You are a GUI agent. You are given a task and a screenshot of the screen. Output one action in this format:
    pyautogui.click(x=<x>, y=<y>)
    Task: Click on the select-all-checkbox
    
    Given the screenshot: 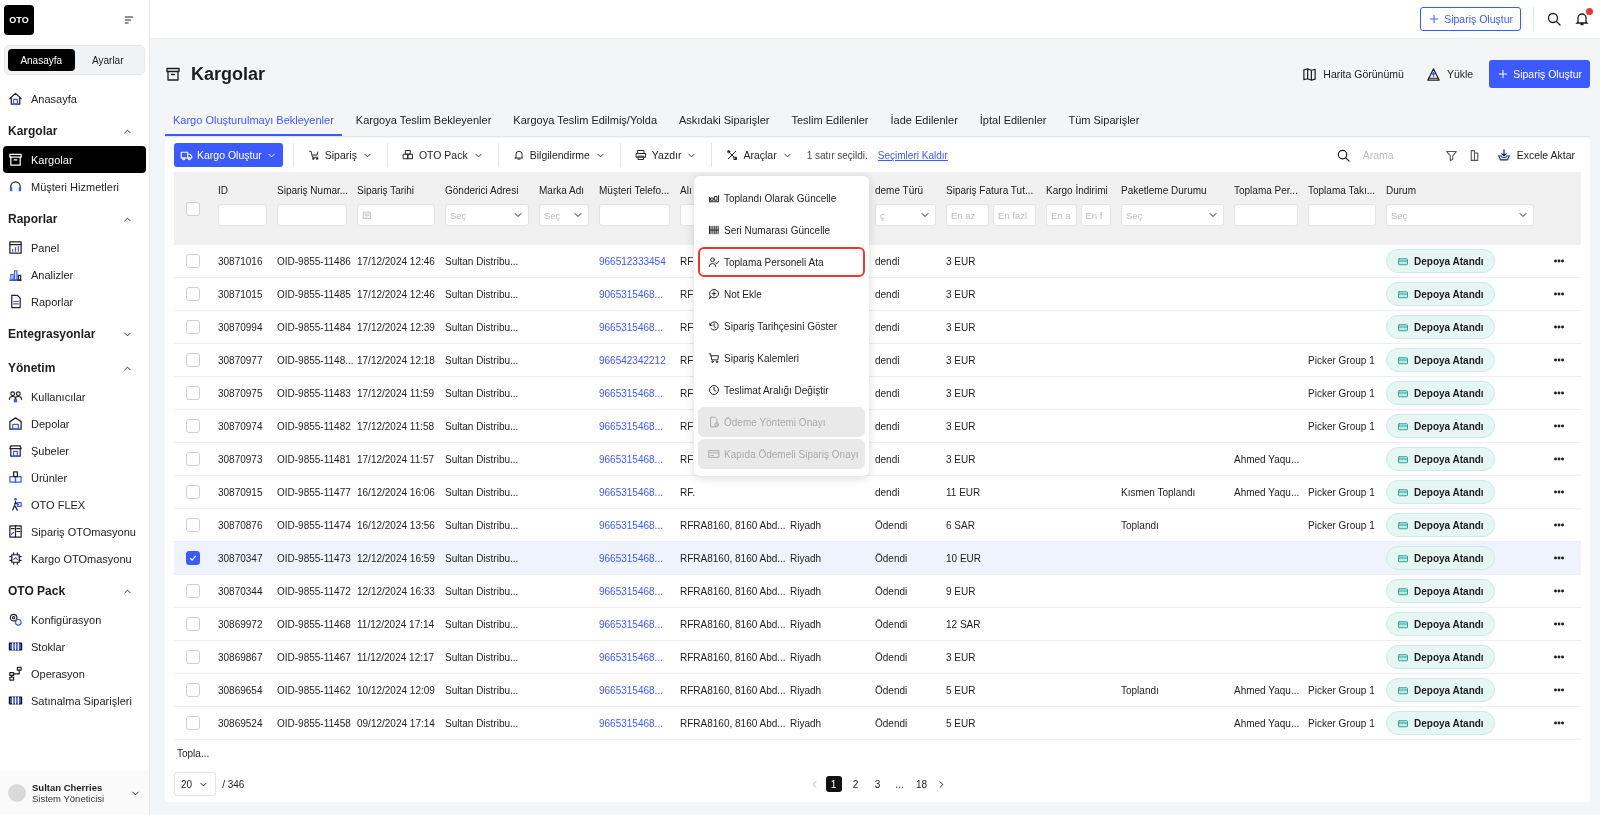 What is the action you would take?
    pyautogui.click(x=193, y=208)
    